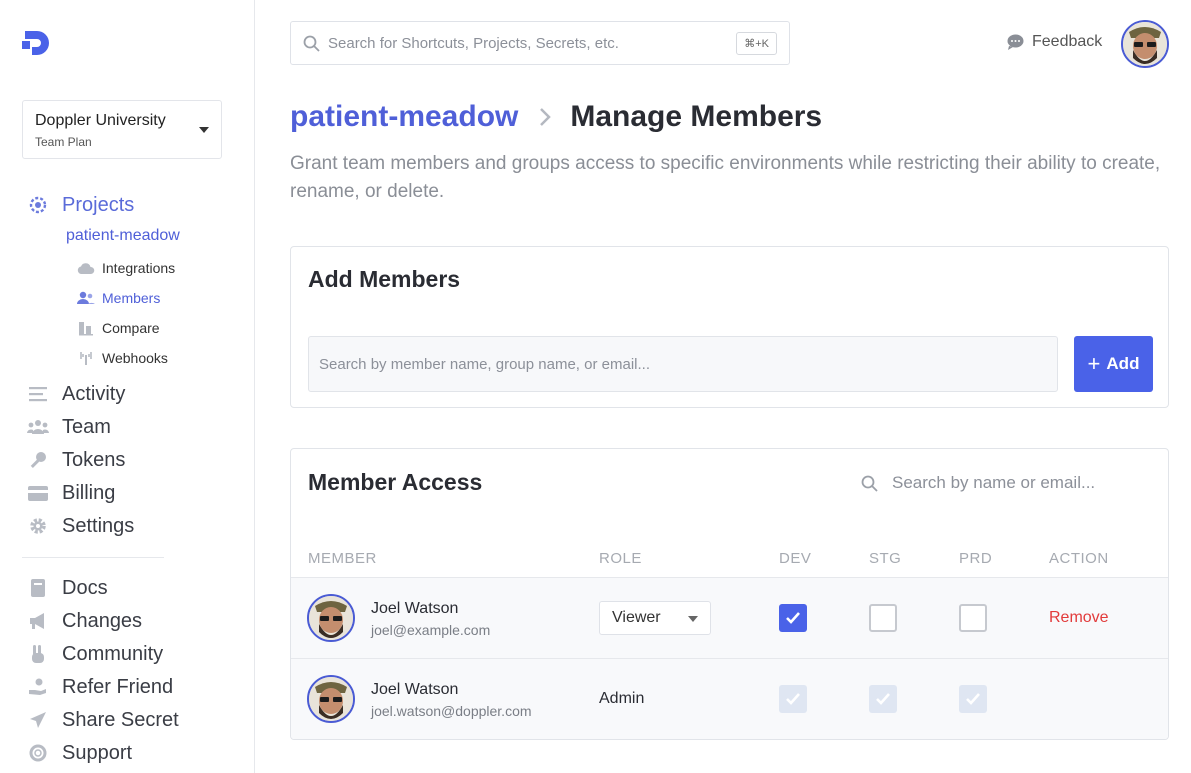 The height and width of the screenshot is (773, 1191). What do you see at coordinates (683, 364) in the screenshot?
I see `add-member-search-input` at bounding box center [683, 364].